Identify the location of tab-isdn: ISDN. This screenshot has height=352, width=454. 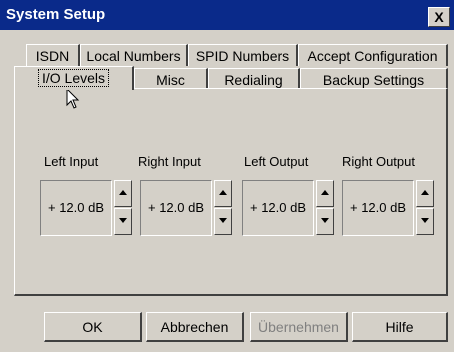
(53, 55).